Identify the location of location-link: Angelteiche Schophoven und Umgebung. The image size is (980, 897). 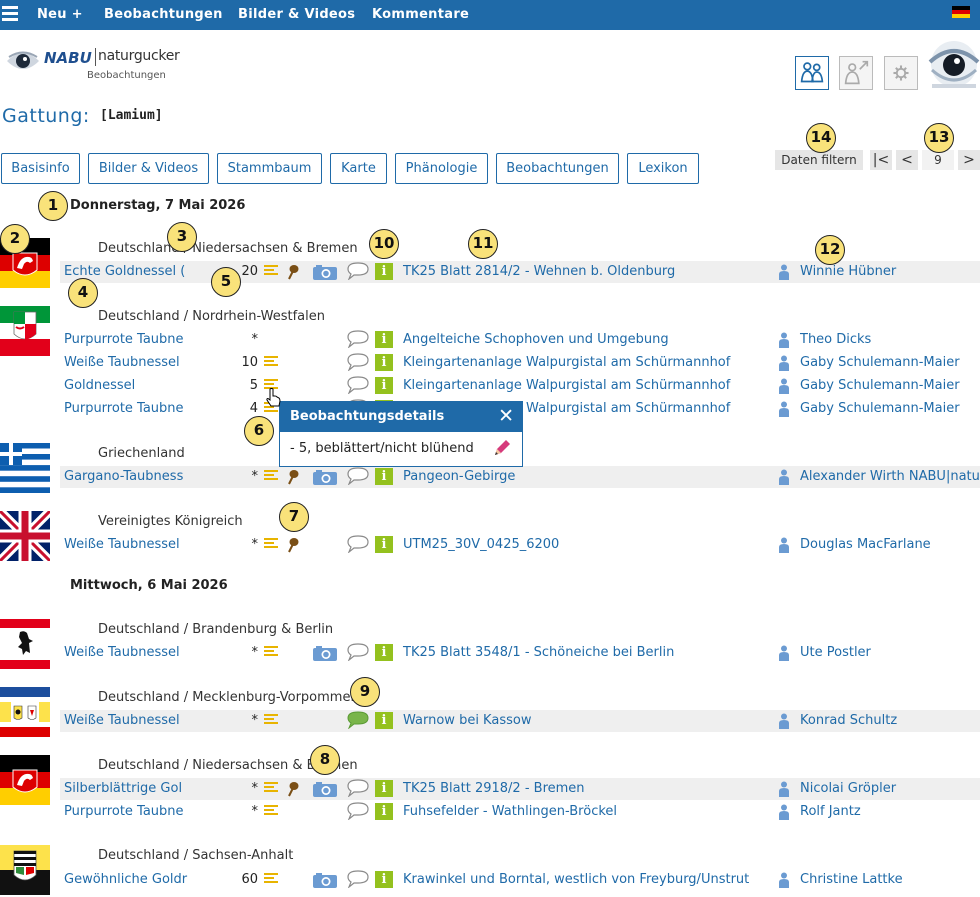
(536, 339).